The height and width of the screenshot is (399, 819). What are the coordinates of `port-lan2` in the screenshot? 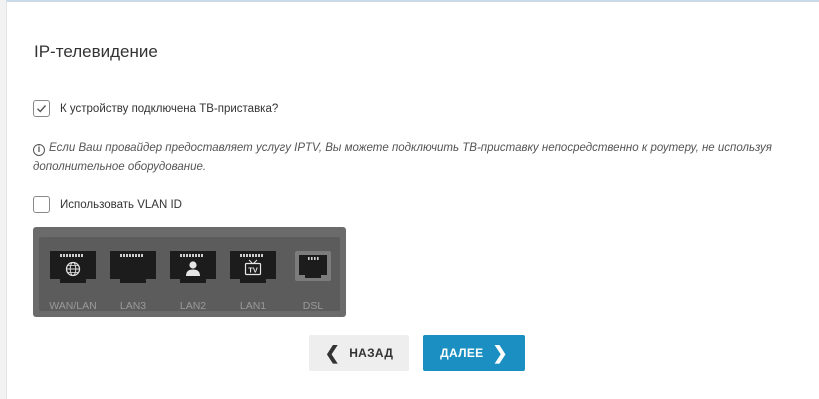 It's located at (193, 265).